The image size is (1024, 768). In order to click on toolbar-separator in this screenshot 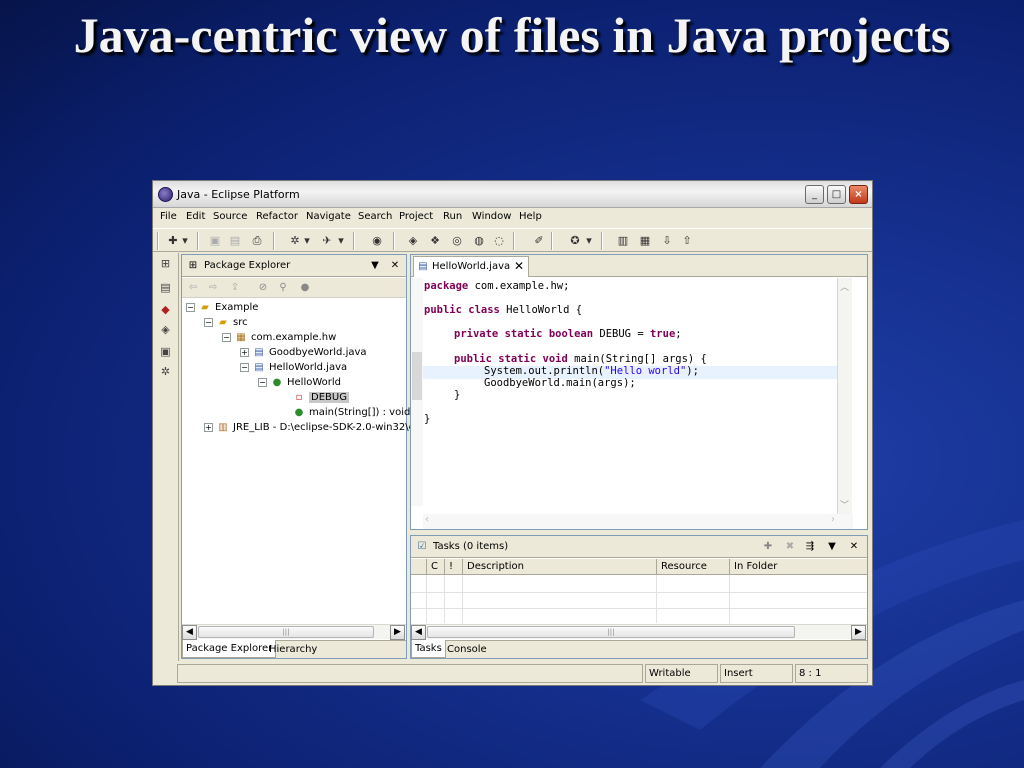, I will do `click(394, 241)`.